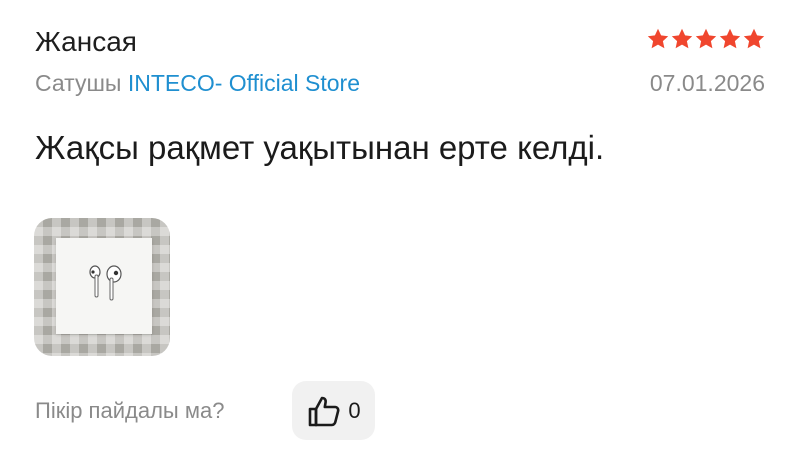 The height and width of the screenshot is (450, 800). I want to click on helpful-question: Пікір пайдалы ма?, so click(130, 410).